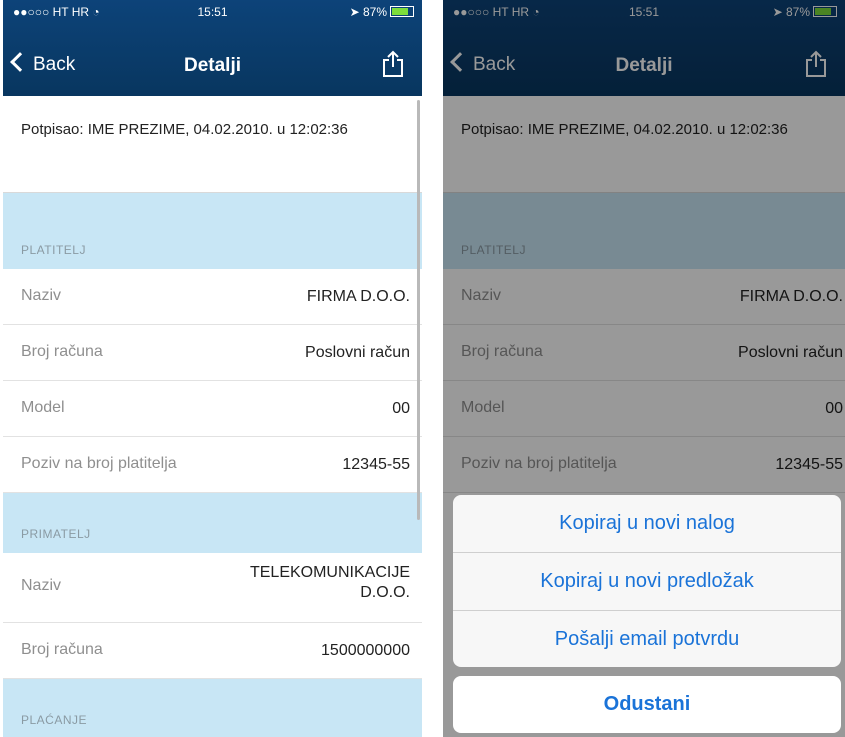  Describe the element at coordinates (54, 720) in the screenshot. I see `section-title: PLAĆANJE` at that location.